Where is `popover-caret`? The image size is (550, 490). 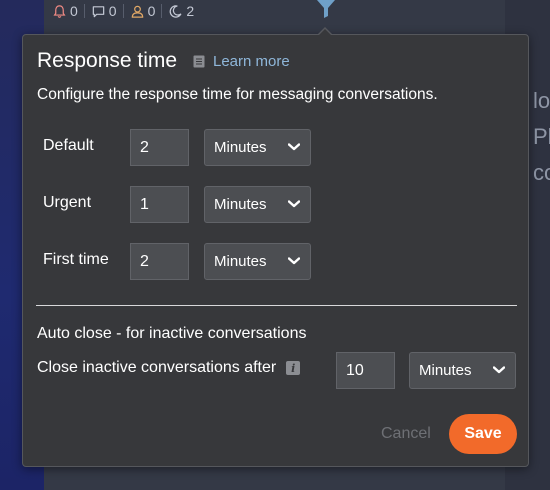
popover-caret is located at coordinates (325, 32).